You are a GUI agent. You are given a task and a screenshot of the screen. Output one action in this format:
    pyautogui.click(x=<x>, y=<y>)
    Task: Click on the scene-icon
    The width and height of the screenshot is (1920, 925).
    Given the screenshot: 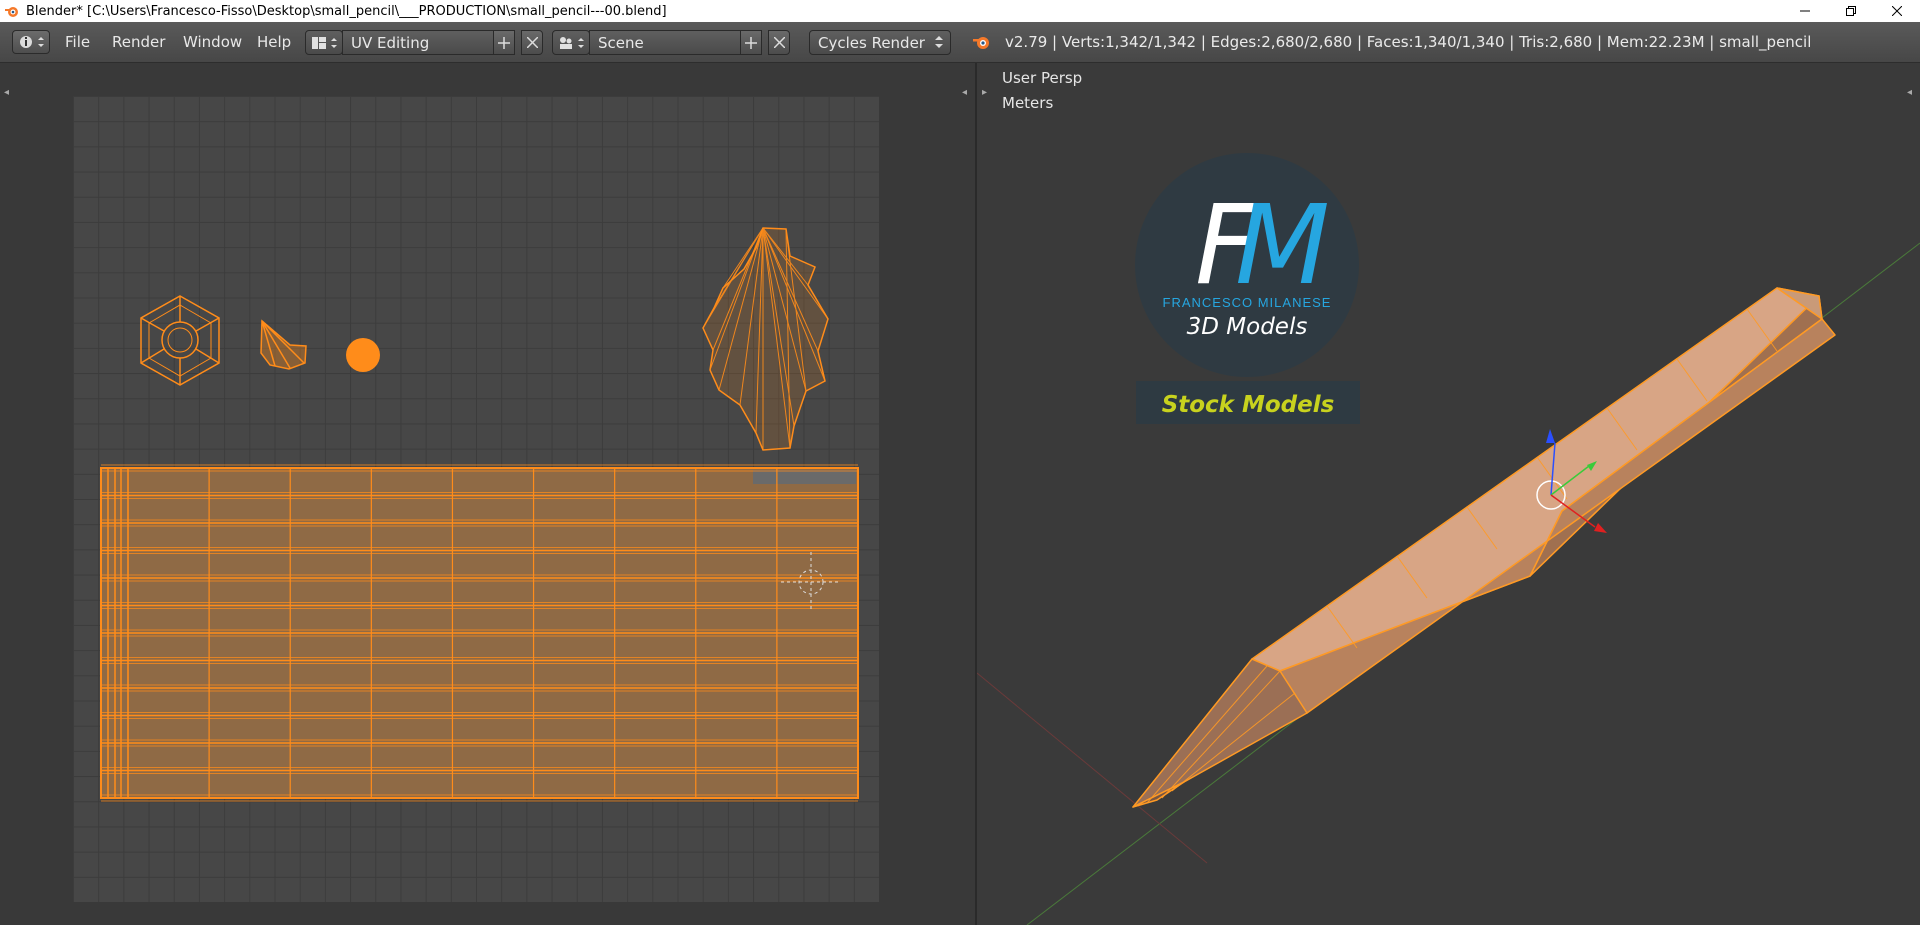 What is the action you would take?
    pyautogui.click(x=572, y=42)
    